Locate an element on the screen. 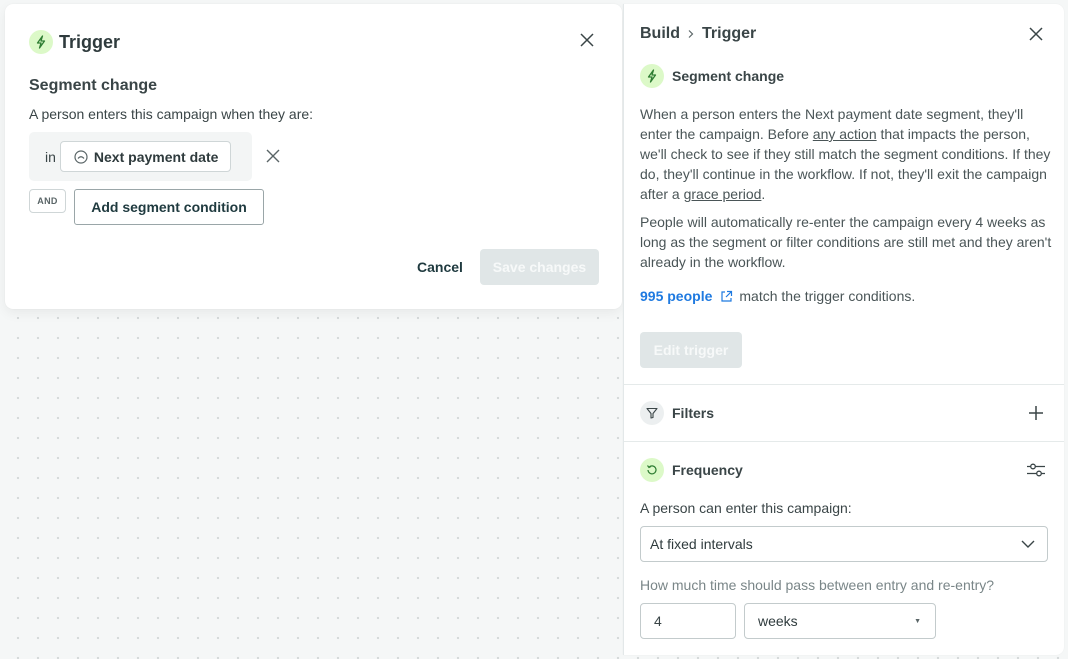  external-link-icon is located at coordinates (726, 296).